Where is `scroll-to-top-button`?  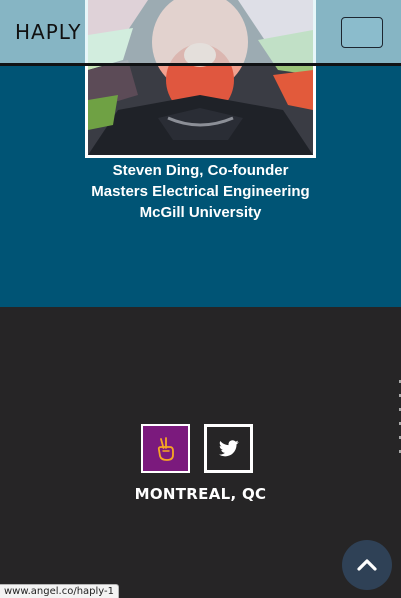 scroll-to-top-button is located at coordinates (367, 565).